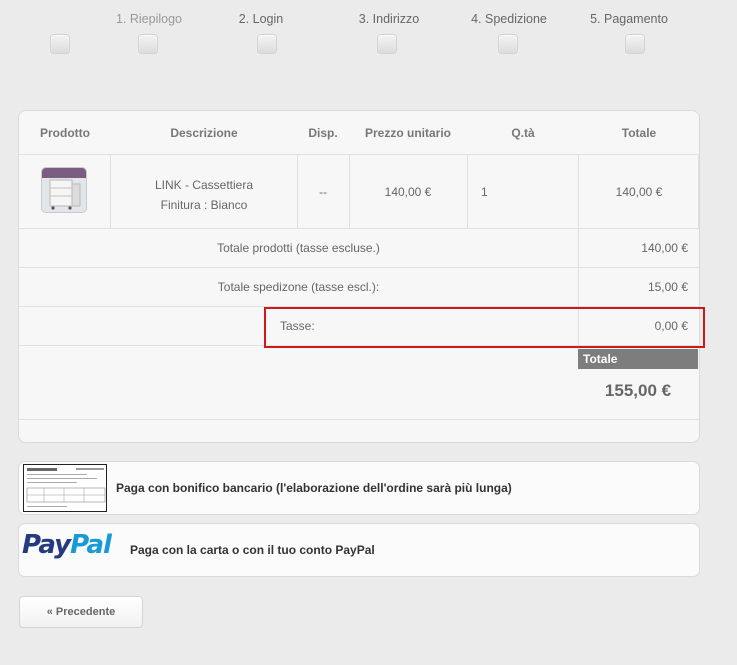 The image size is (737, 665). I want to click on product-description: LINK - Cassettiera Finitura : Bianco, so click(204, 195).